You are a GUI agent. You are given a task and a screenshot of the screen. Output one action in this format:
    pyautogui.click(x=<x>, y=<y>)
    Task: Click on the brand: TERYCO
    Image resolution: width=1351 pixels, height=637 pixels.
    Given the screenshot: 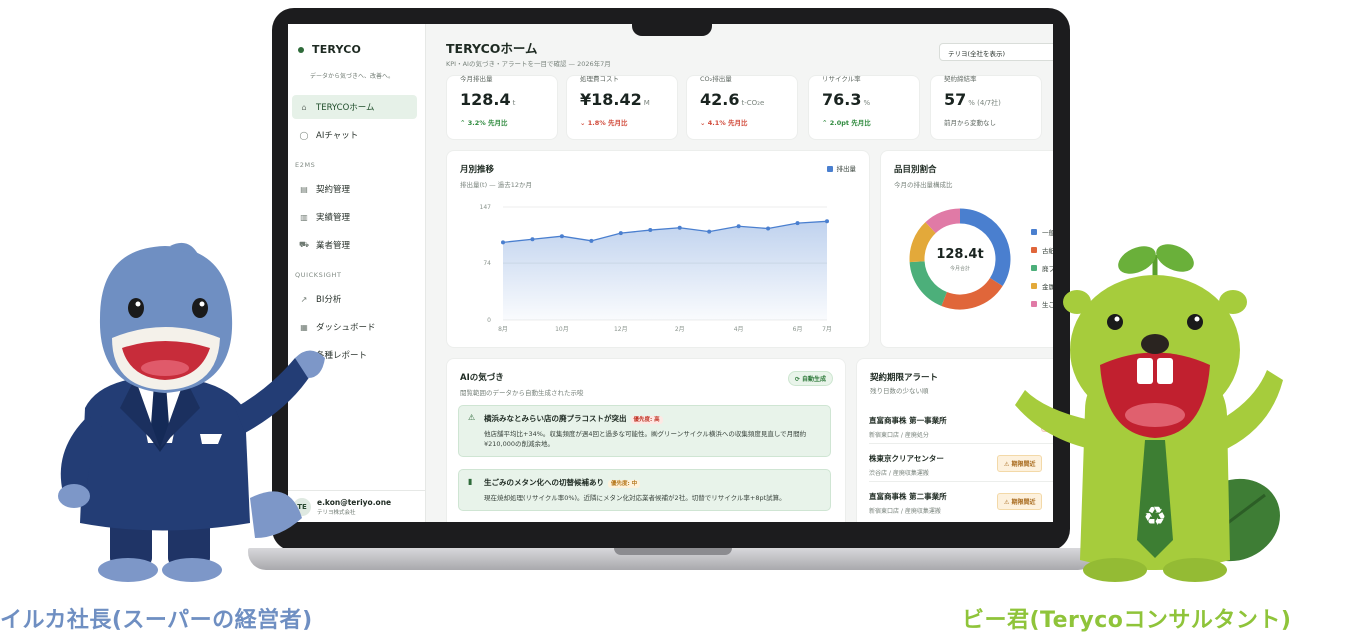 What is the action you would take?
    pyautogui.click(x=329, y=49)
    